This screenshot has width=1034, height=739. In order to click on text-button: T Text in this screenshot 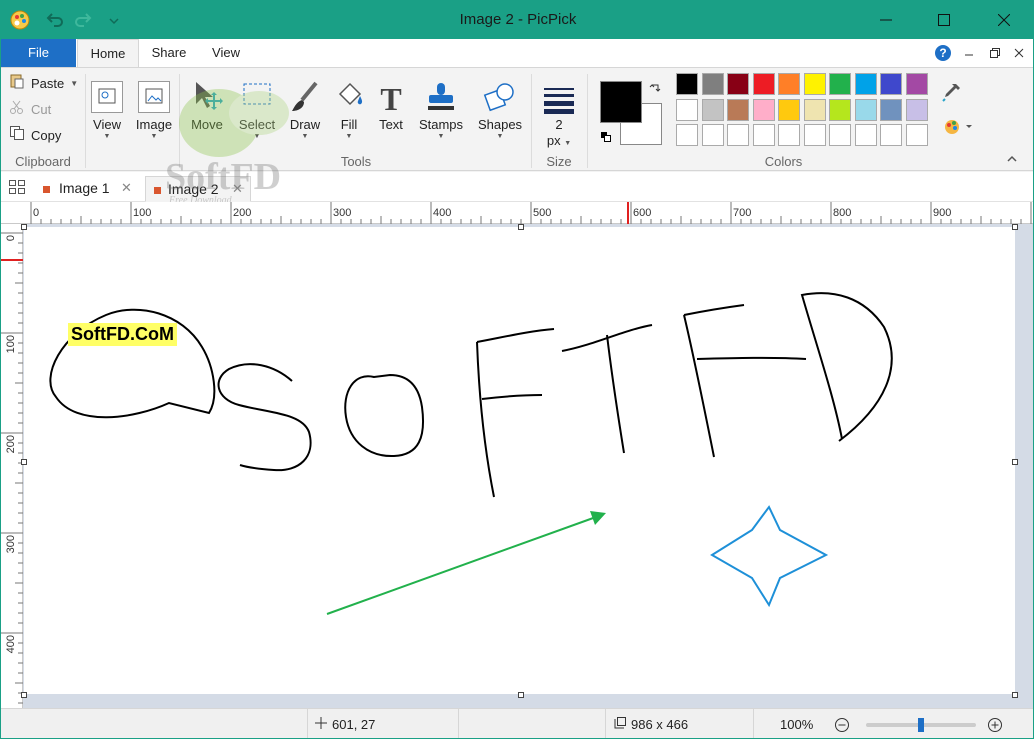, I will do `click(391, 110)`.